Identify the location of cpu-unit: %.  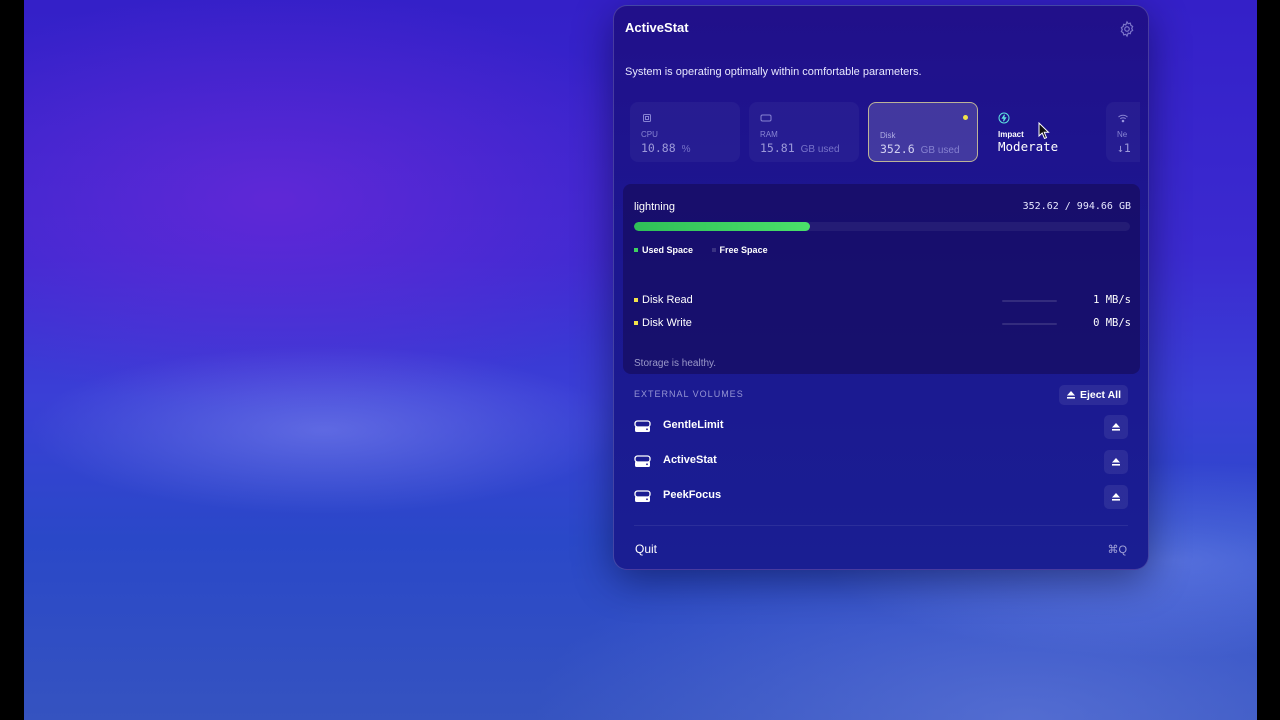
(686, 149).